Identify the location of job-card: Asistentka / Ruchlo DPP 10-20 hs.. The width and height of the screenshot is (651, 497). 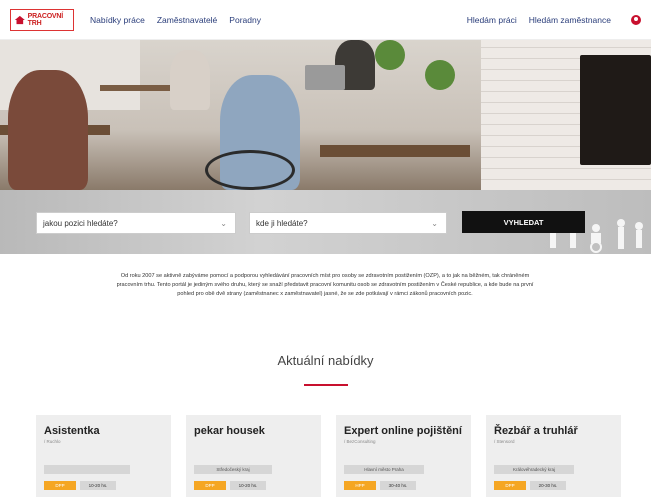
(103, 456).